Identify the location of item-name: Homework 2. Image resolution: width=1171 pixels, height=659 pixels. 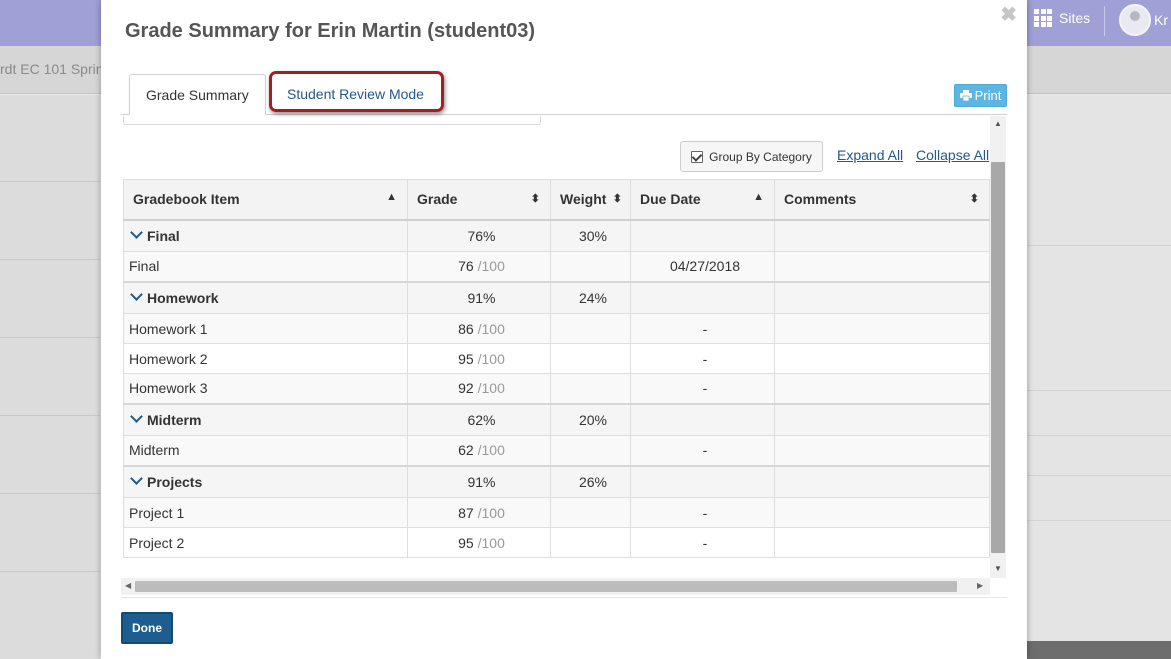
(265, 358).